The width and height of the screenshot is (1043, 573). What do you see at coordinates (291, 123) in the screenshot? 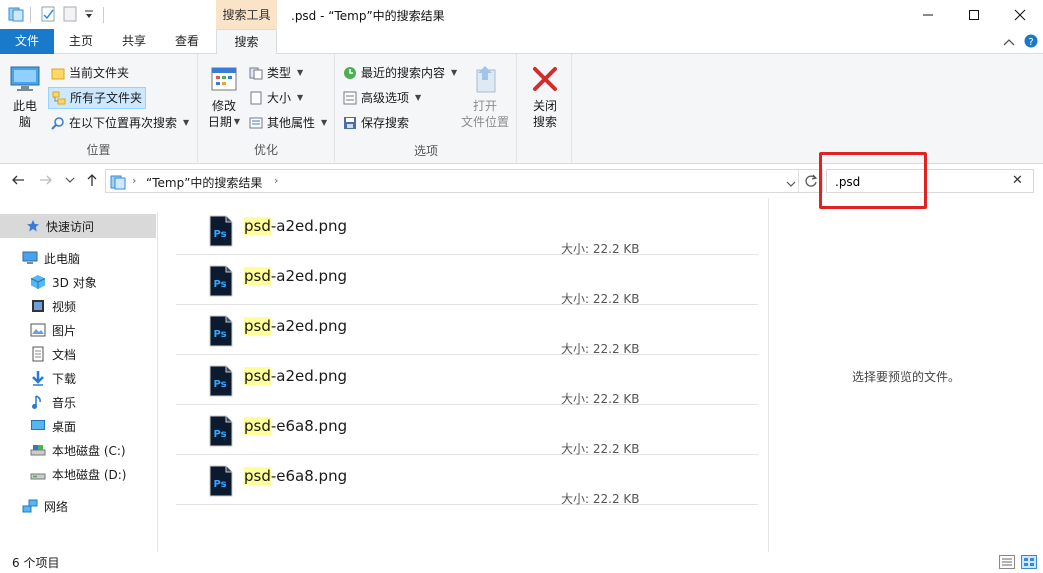
I see `other-properties-label: 其他属性` at bounding box center [291, 123].